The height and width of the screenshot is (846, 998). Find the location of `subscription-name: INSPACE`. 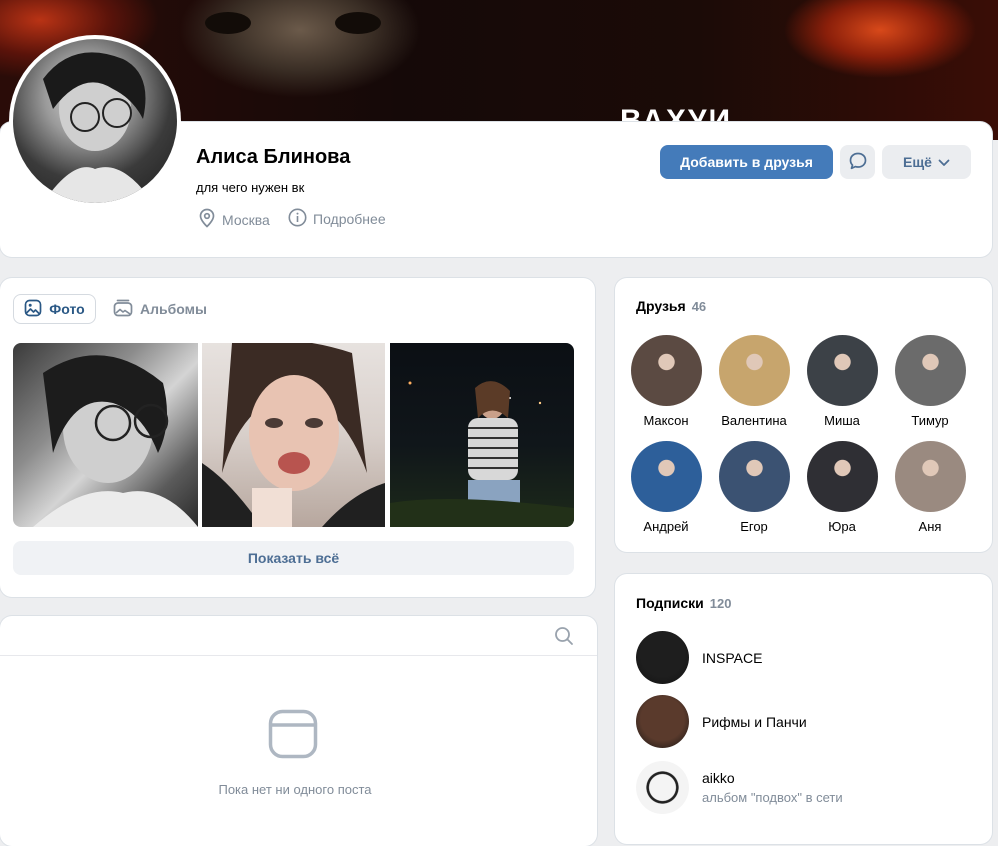

subscription-name: INSPACE is located at coordinates (732, 657).